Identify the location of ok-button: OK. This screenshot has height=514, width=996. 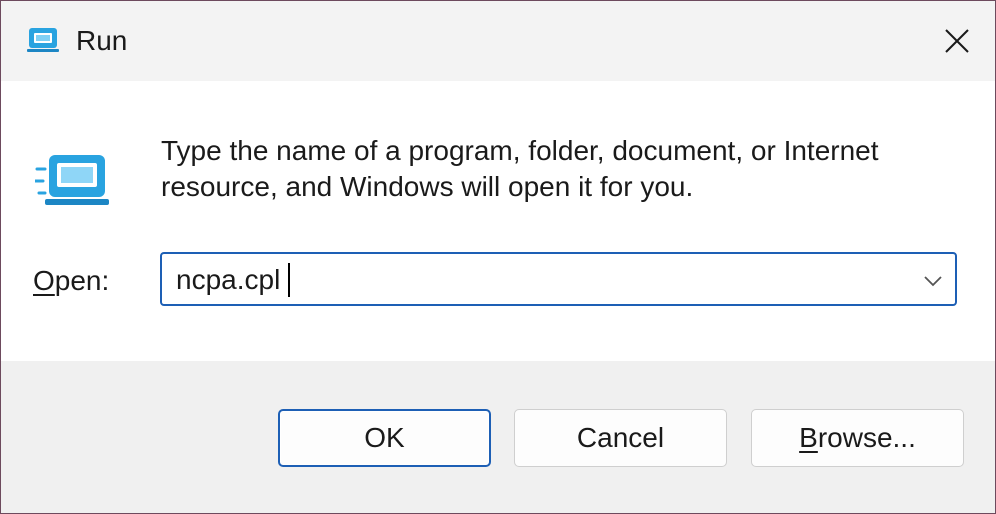
(384, 438).